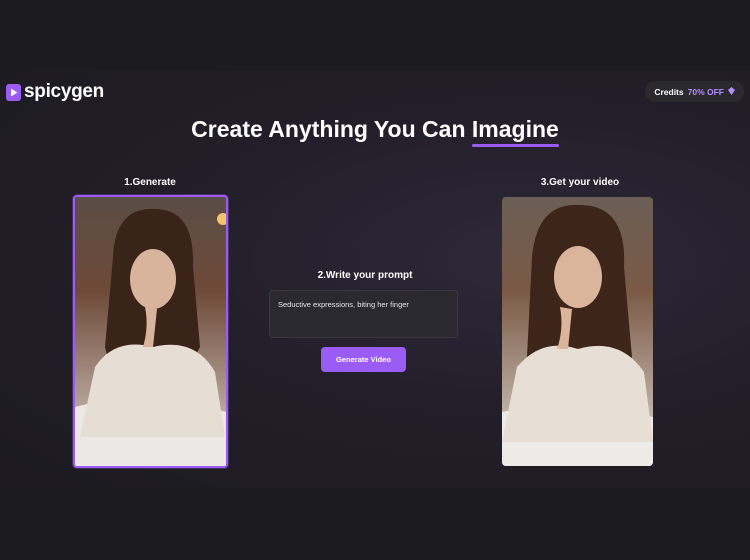 The height and width of the screenshot is (560, 750). What do you see at coordinates (13, 92) in the screenshot?
I see `play-icon` at bounding box center [13, 92].